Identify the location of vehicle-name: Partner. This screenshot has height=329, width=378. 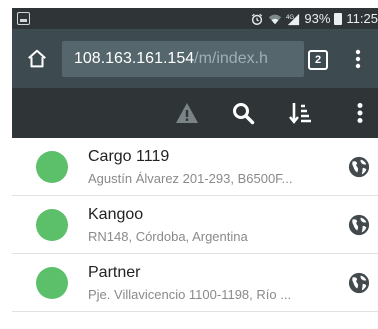
(114, 272).